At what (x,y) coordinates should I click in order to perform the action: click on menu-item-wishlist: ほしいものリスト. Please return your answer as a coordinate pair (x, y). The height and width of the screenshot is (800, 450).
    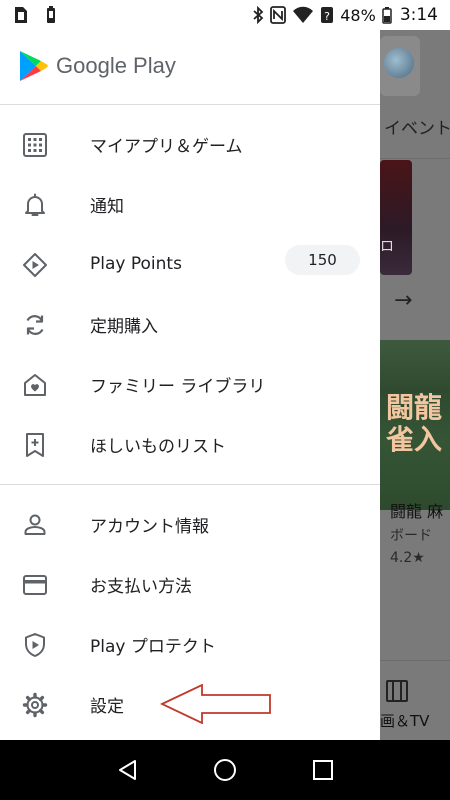
    Looking at the image, I should click on (190, 444).